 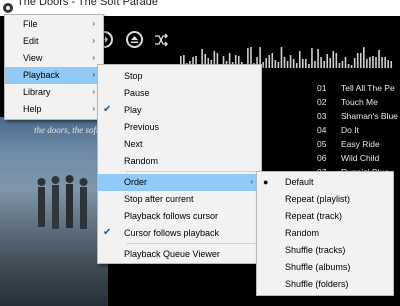 I want to click on menu-item-label: Next, so click(x=133, y=144).